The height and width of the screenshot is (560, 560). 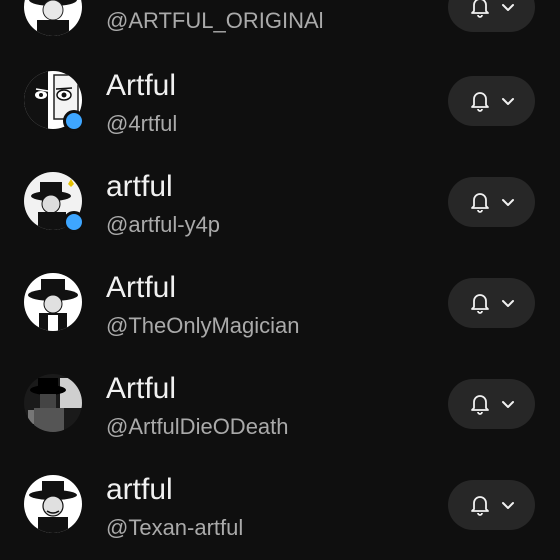 What do you see at coordinates (215, 20) in the screenshot?
I see `channel-handle: @ARTFUL_ORIGINAl` at bounding box center [215, 20].